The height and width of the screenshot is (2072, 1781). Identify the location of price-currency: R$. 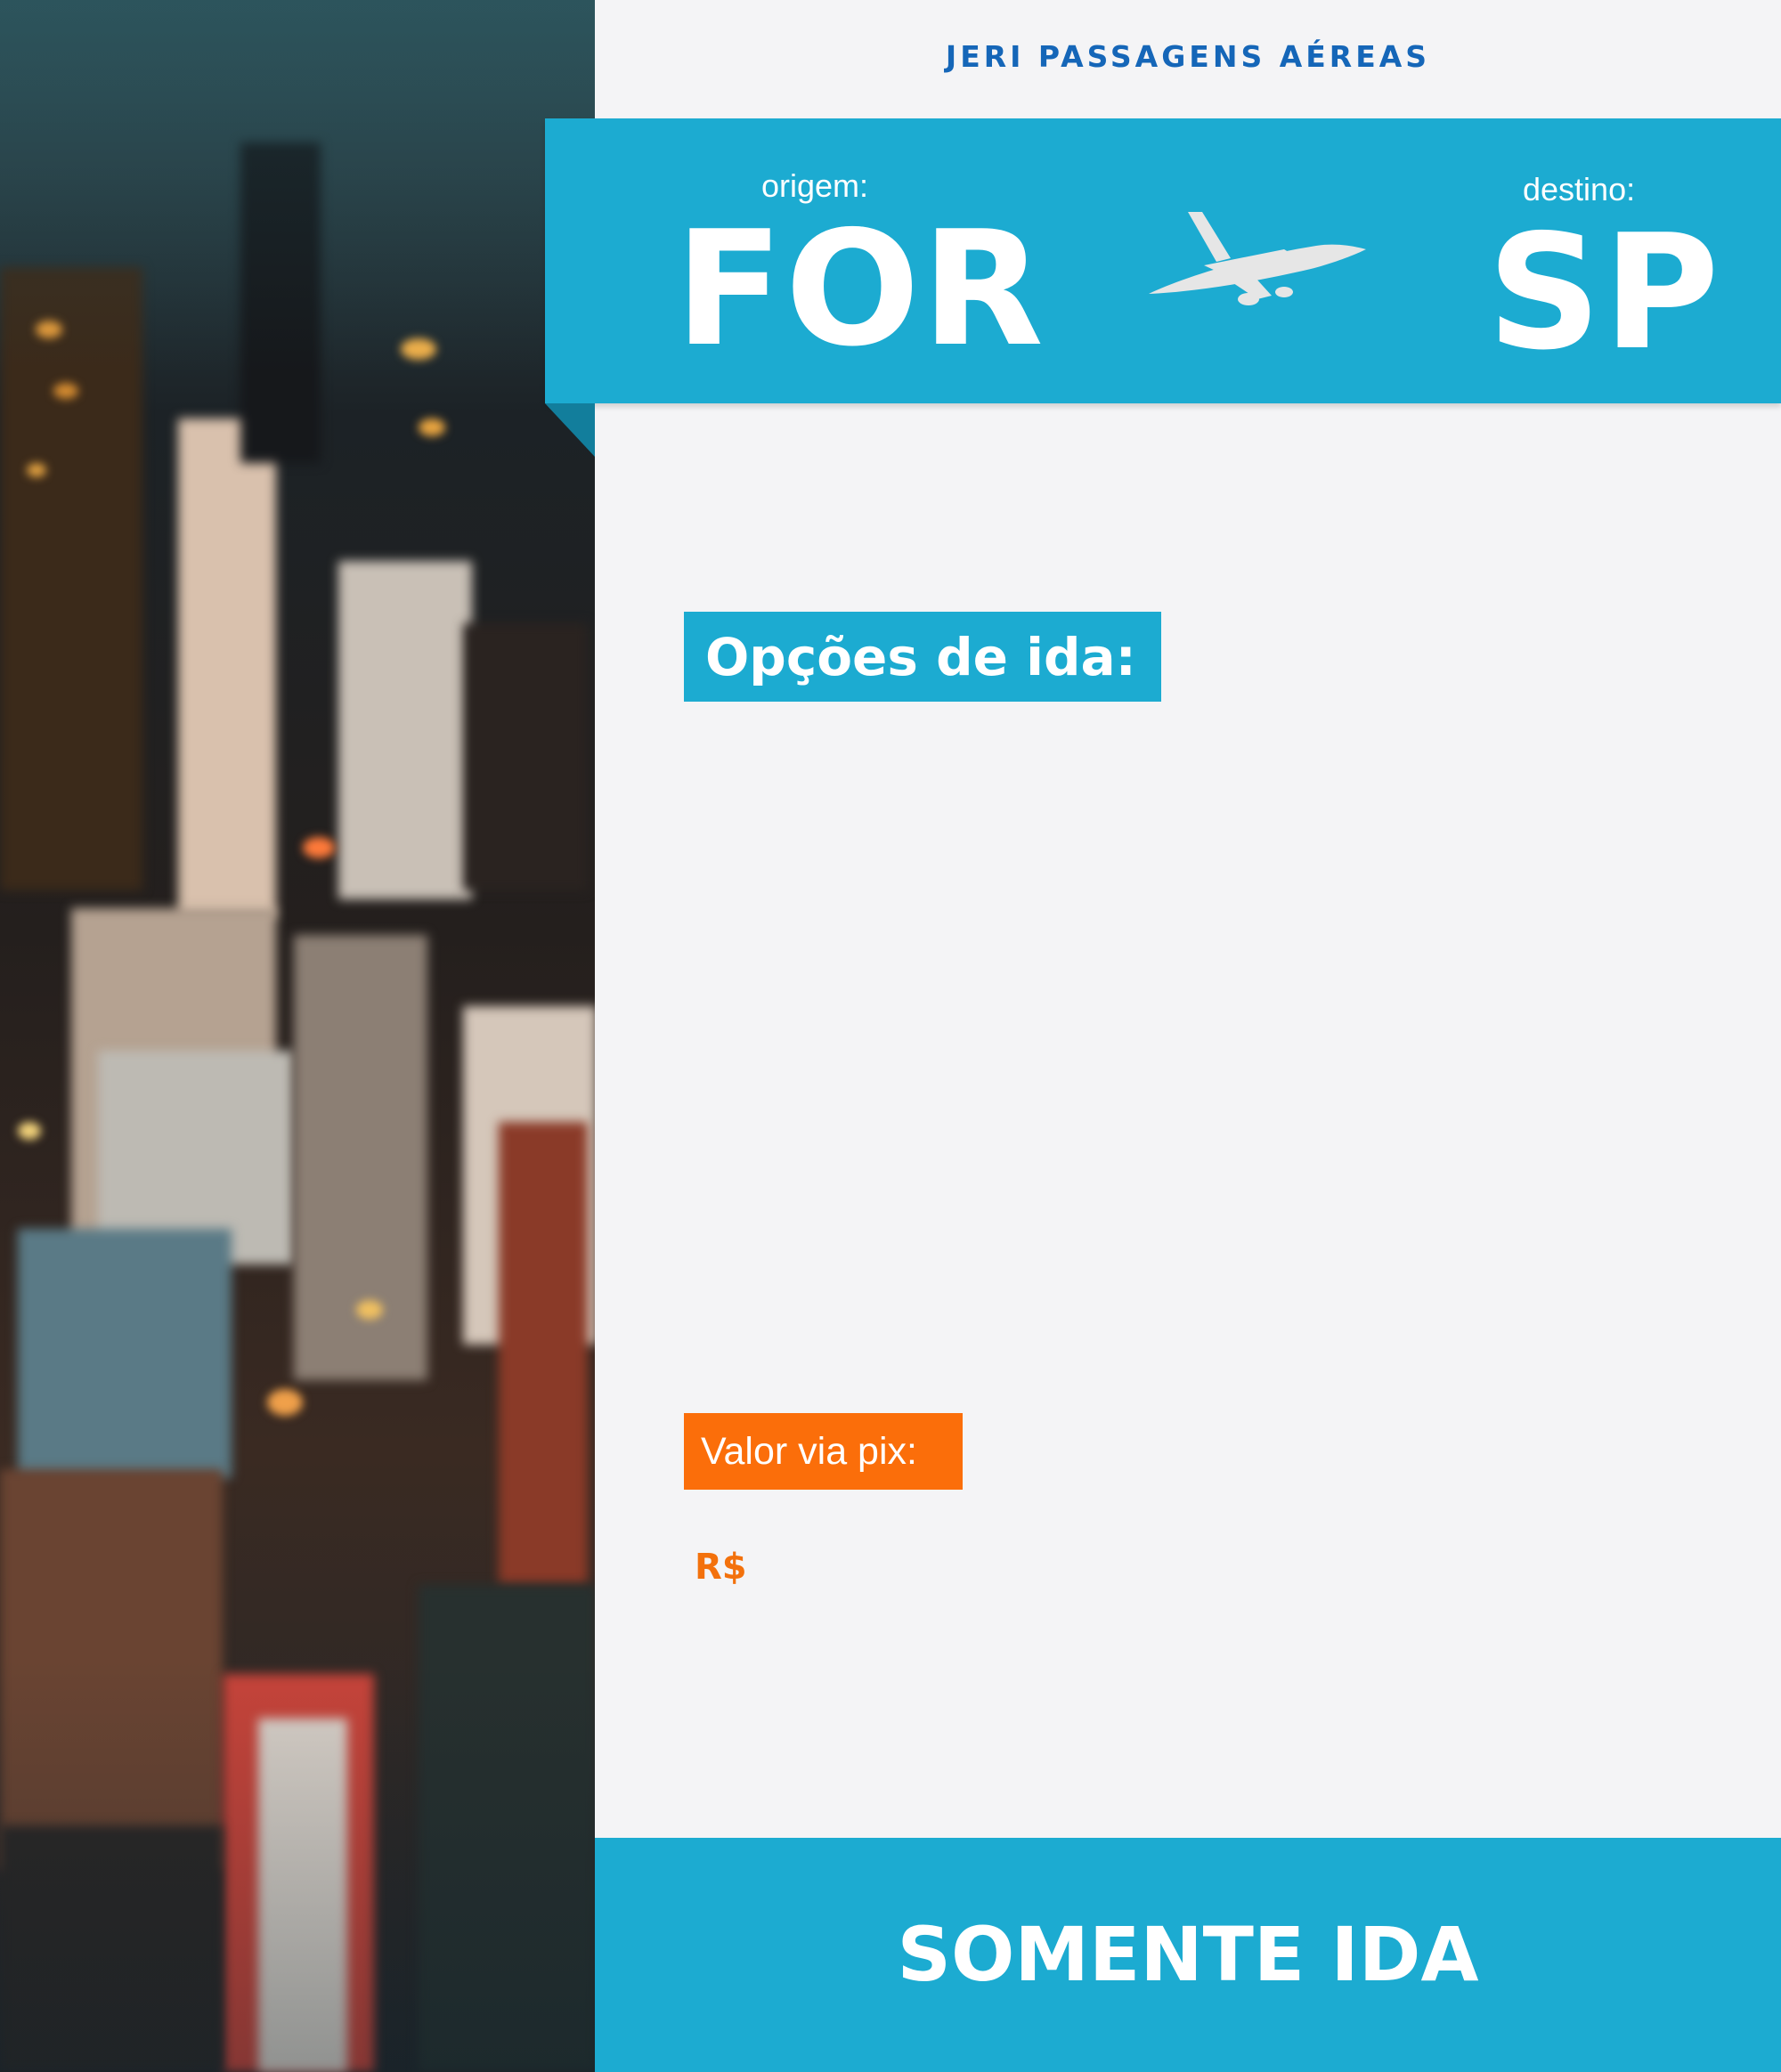
(721, 1567).